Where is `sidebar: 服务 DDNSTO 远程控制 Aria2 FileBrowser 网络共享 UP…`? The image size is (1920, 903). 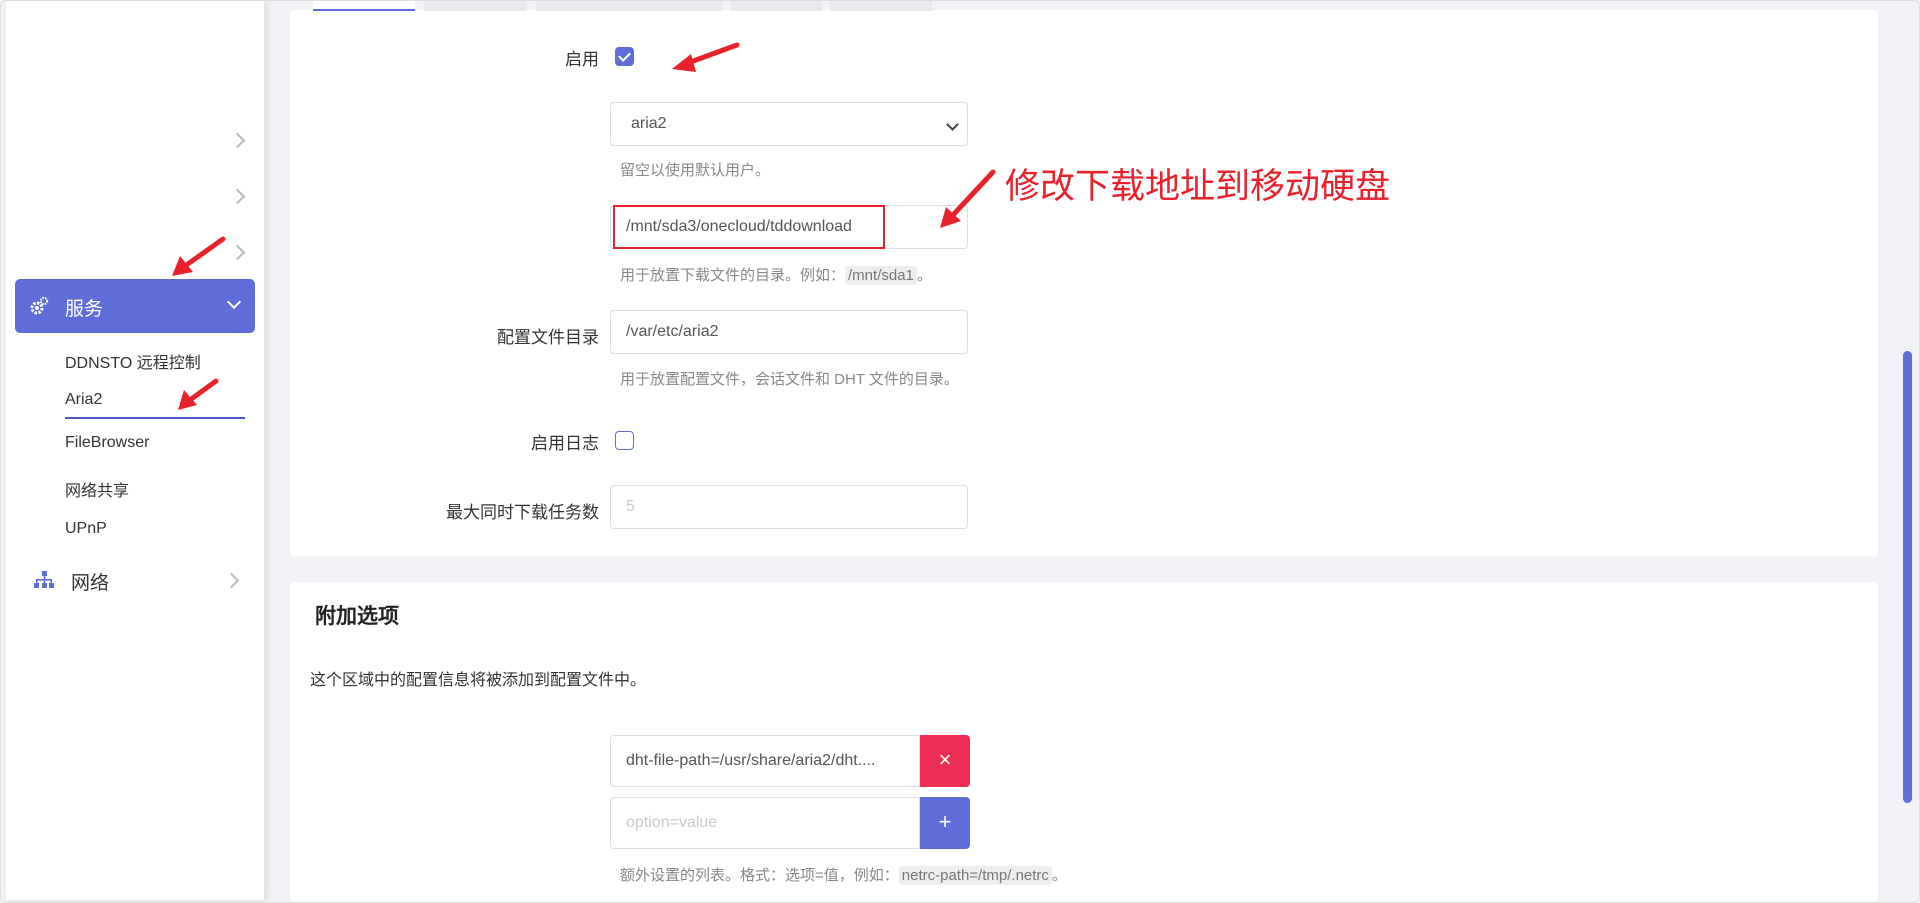 sidebar: 服务 DDNSTO 远程控制 Aria2 FileBrowser 网络共享 UP… is located at coordinates (135, 450).